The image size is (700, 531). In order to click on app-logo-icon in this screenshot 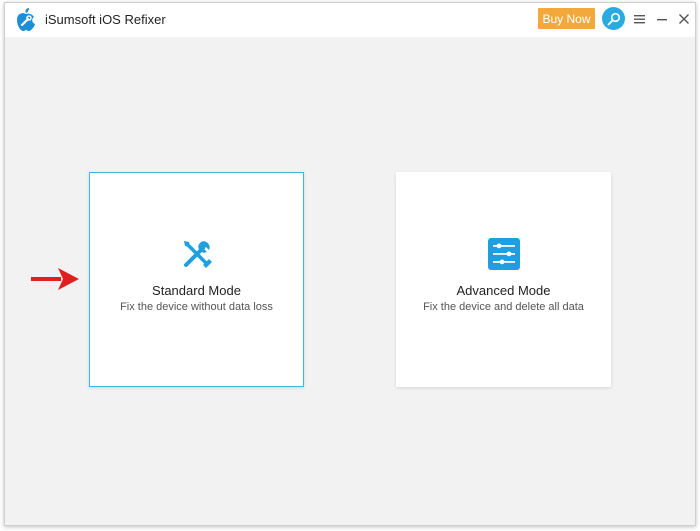, I will do `click(26, 19)`.